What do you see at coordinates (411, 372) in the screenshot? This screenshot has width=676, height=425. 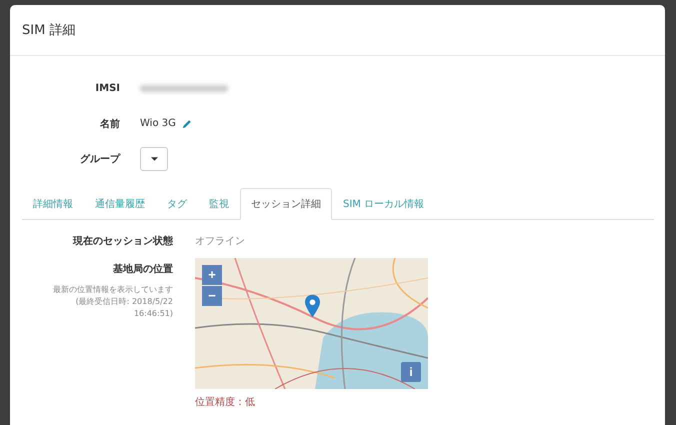 I see `info-button: i` at bounding box center [411, 372].